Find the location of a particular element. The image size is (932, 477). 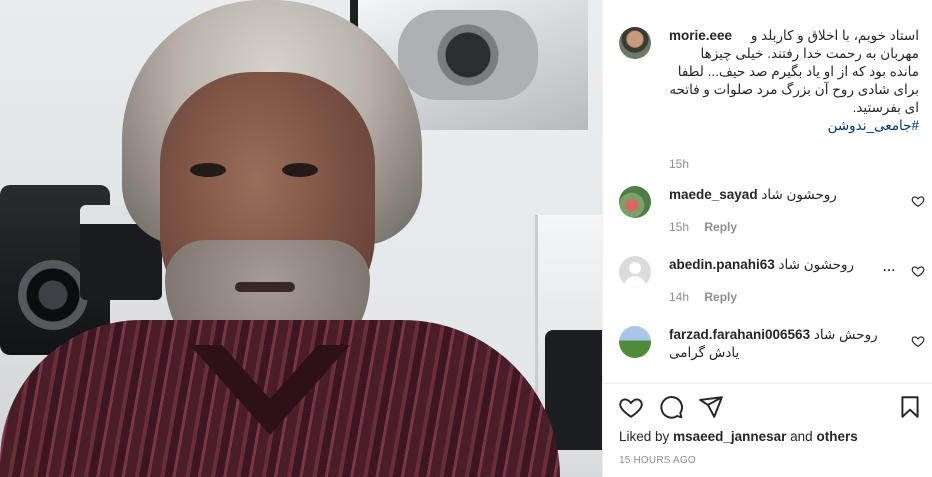

photo-mouth is located at coordinates (265, 287).